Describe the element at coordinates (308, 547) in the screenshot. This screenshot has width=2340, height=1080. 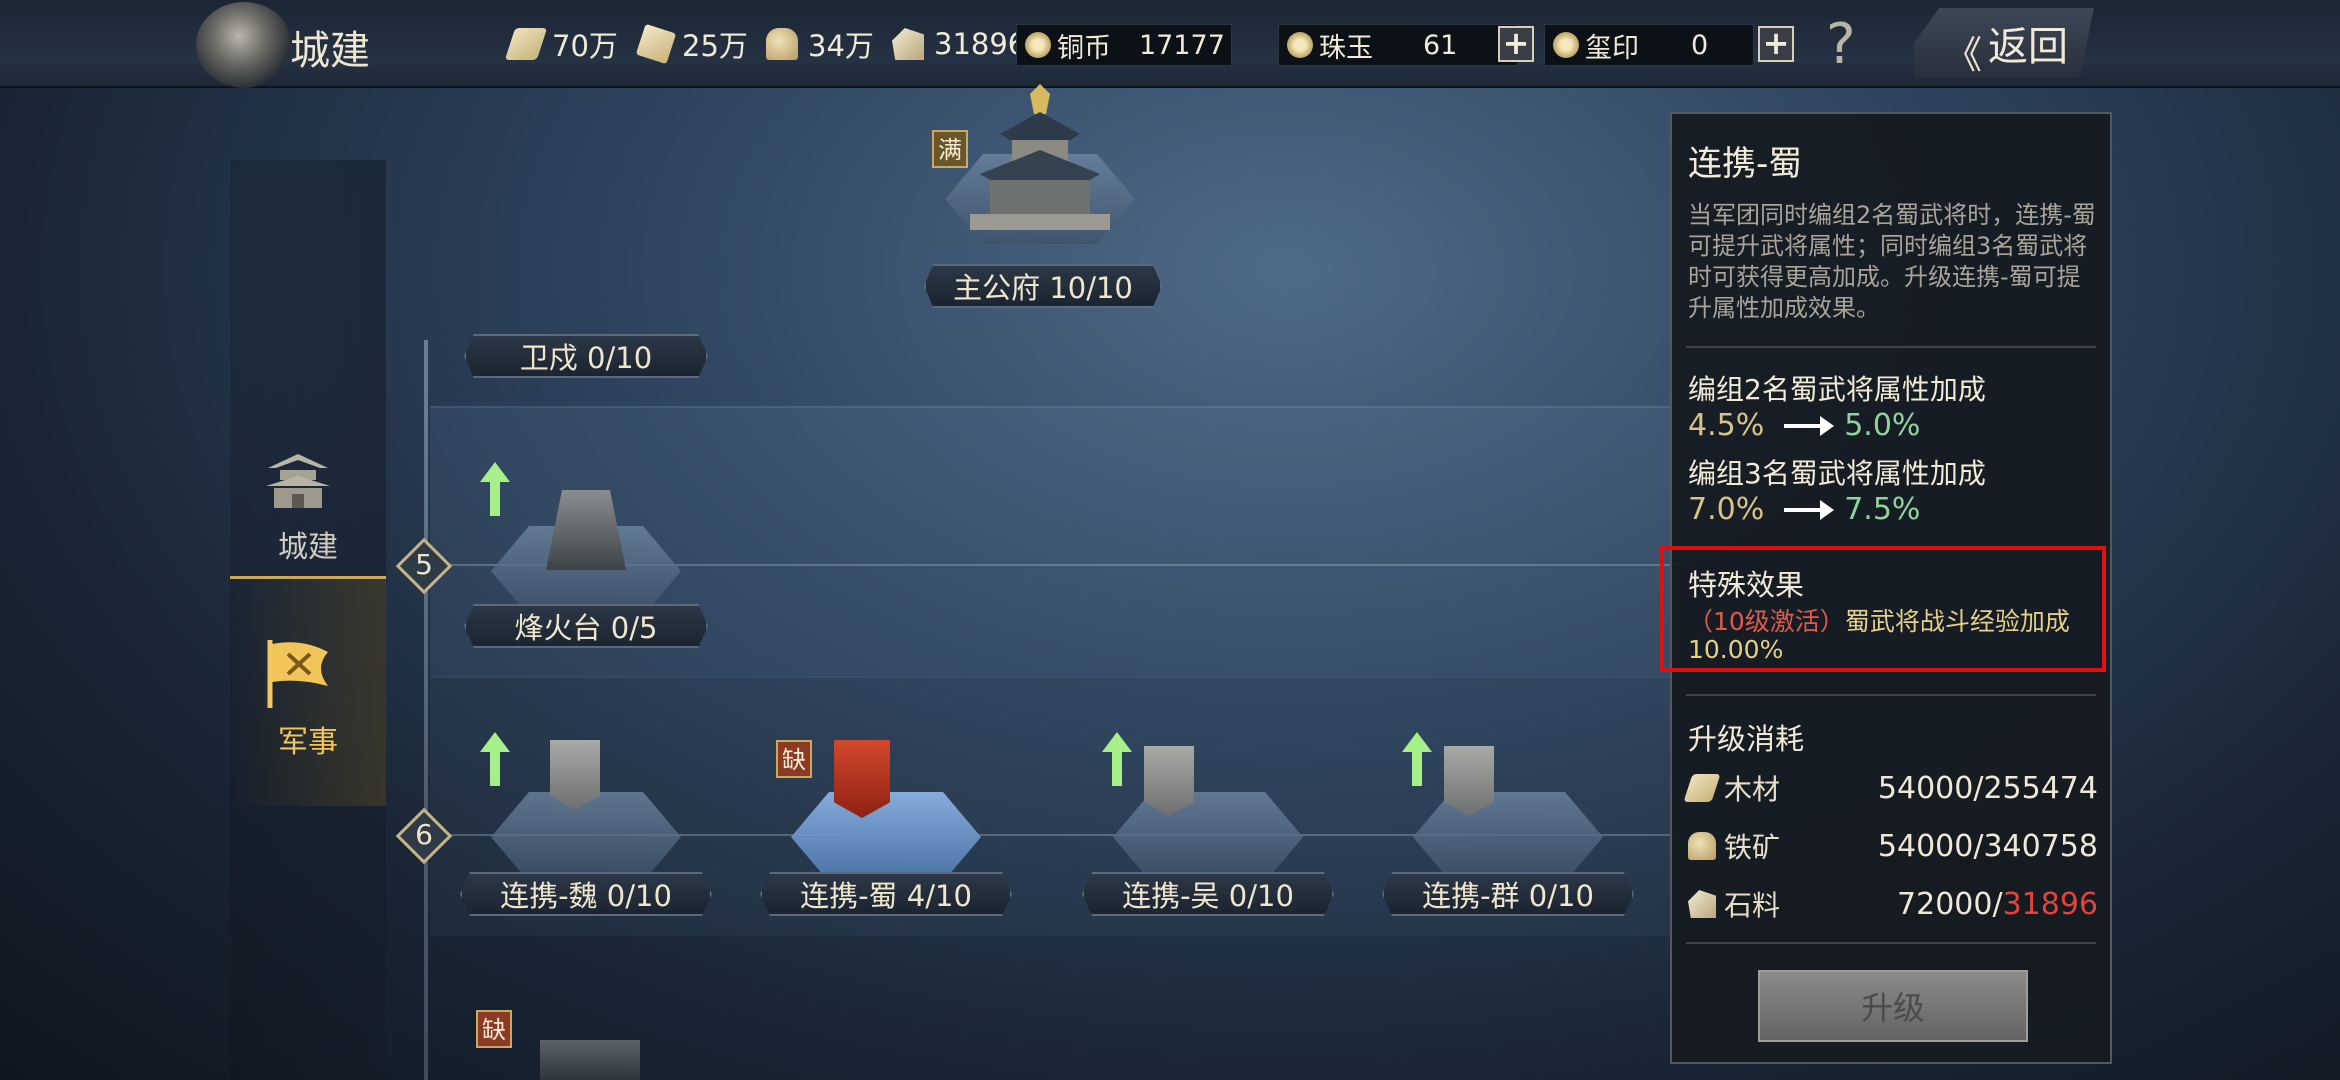
I see `tab-city-building-label: 城建` at that location.